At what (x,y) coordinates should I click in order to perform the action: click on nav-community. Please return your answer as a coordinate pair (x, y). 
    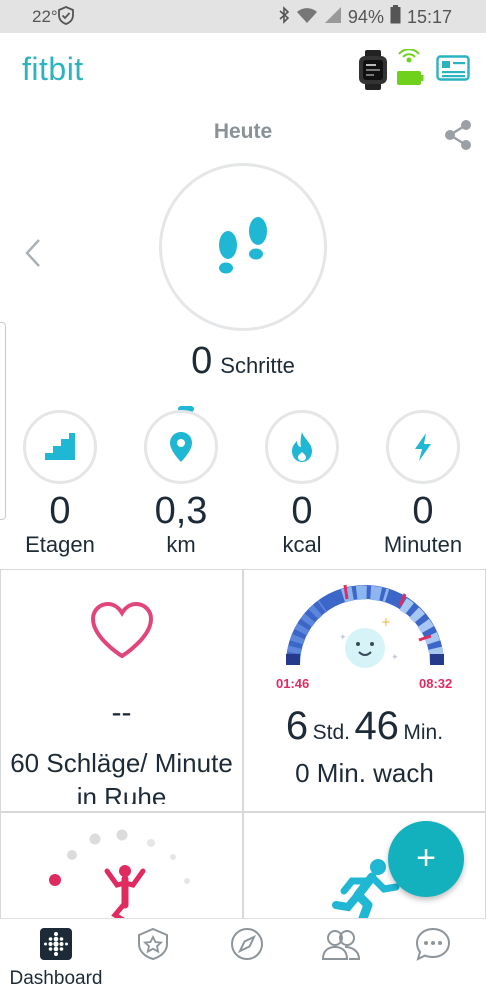
    Looking at the image, I should click on (341, 946).